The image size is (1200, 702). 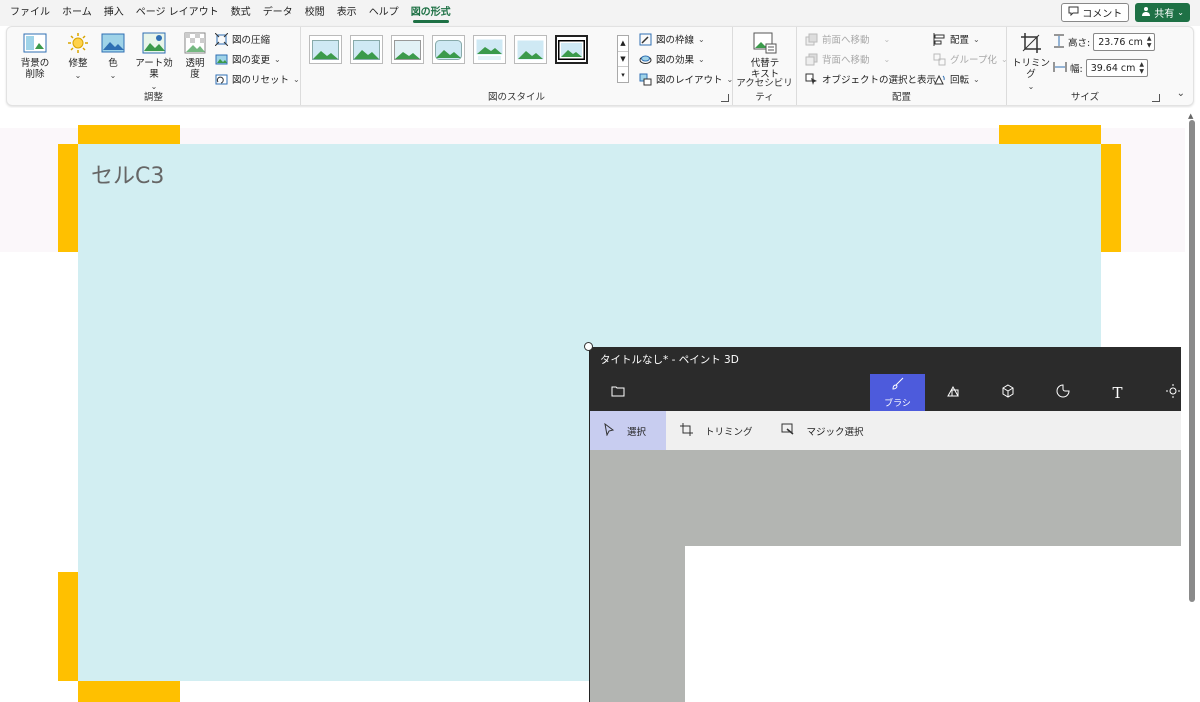 I want to click on picture-color-icon, so click(x=113, y=43).